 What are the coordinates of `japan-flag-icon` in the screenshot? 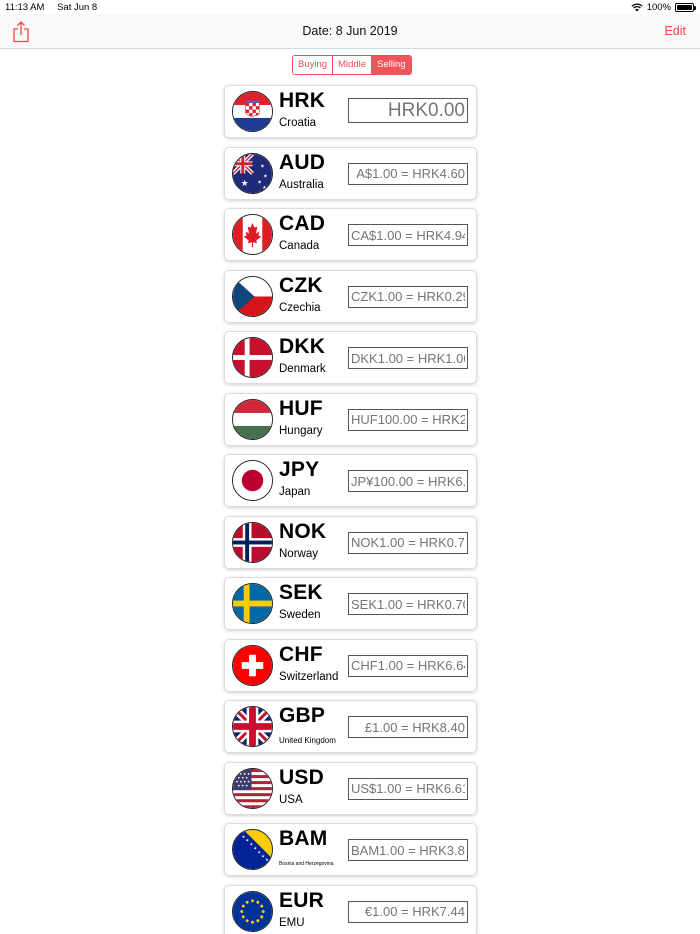 It's located at (252, 480).